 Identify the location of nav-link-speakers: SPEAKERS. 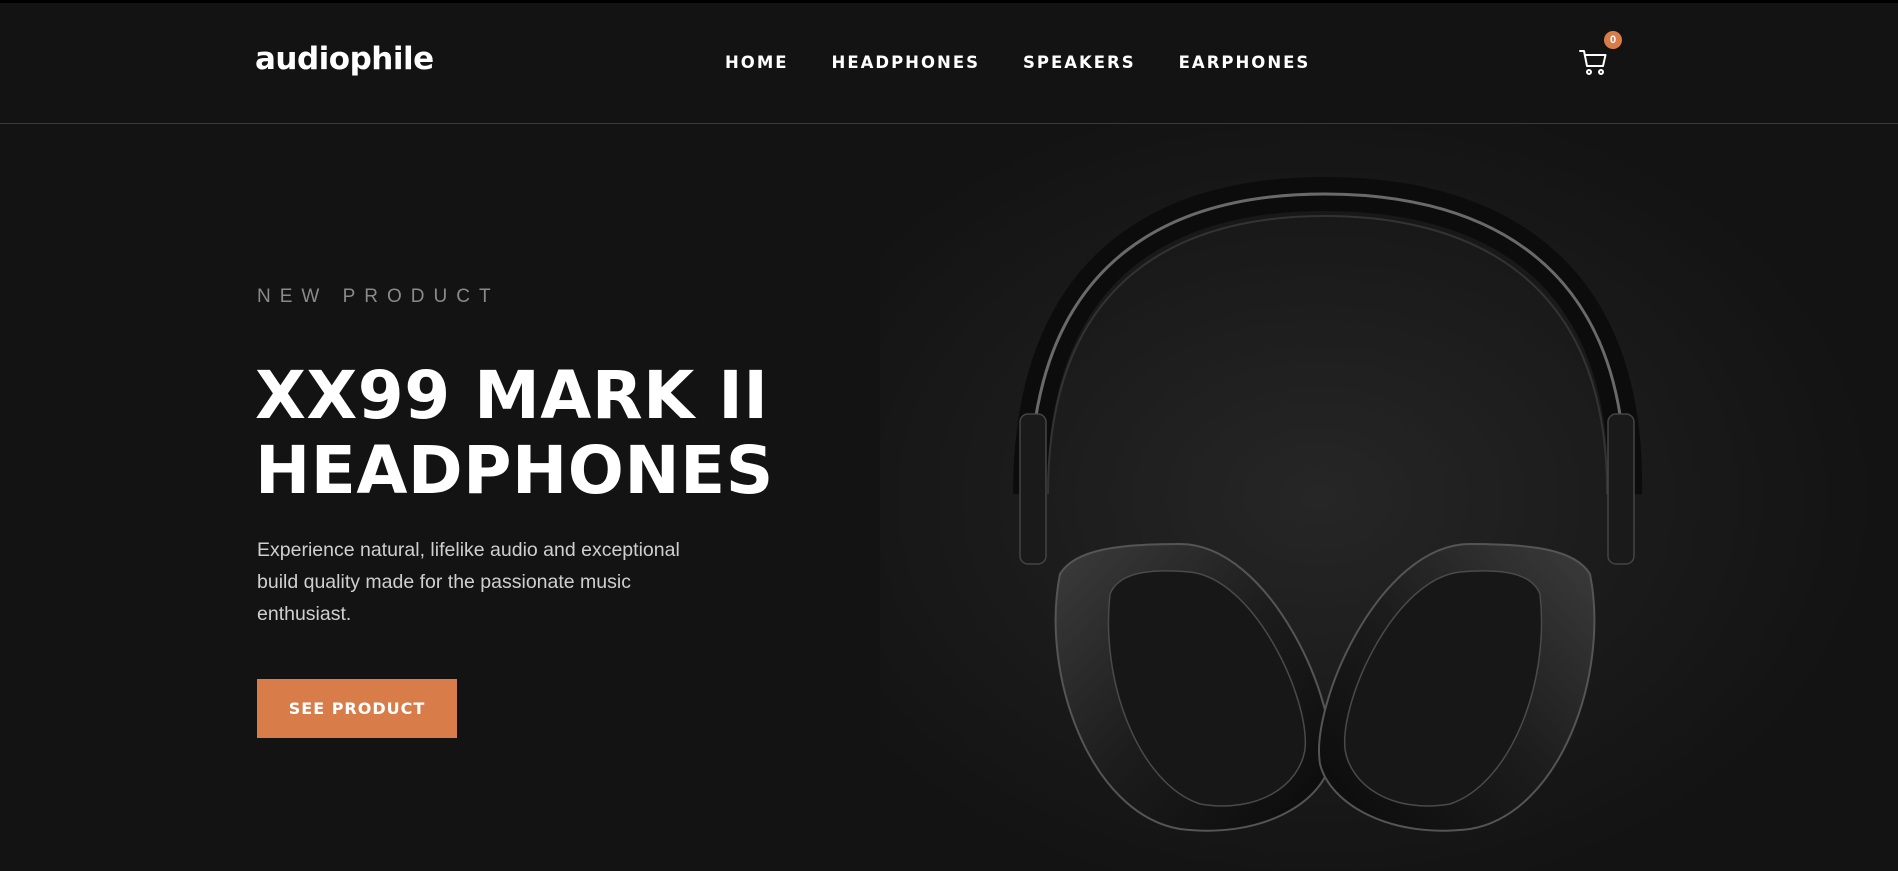
(1079, 62).